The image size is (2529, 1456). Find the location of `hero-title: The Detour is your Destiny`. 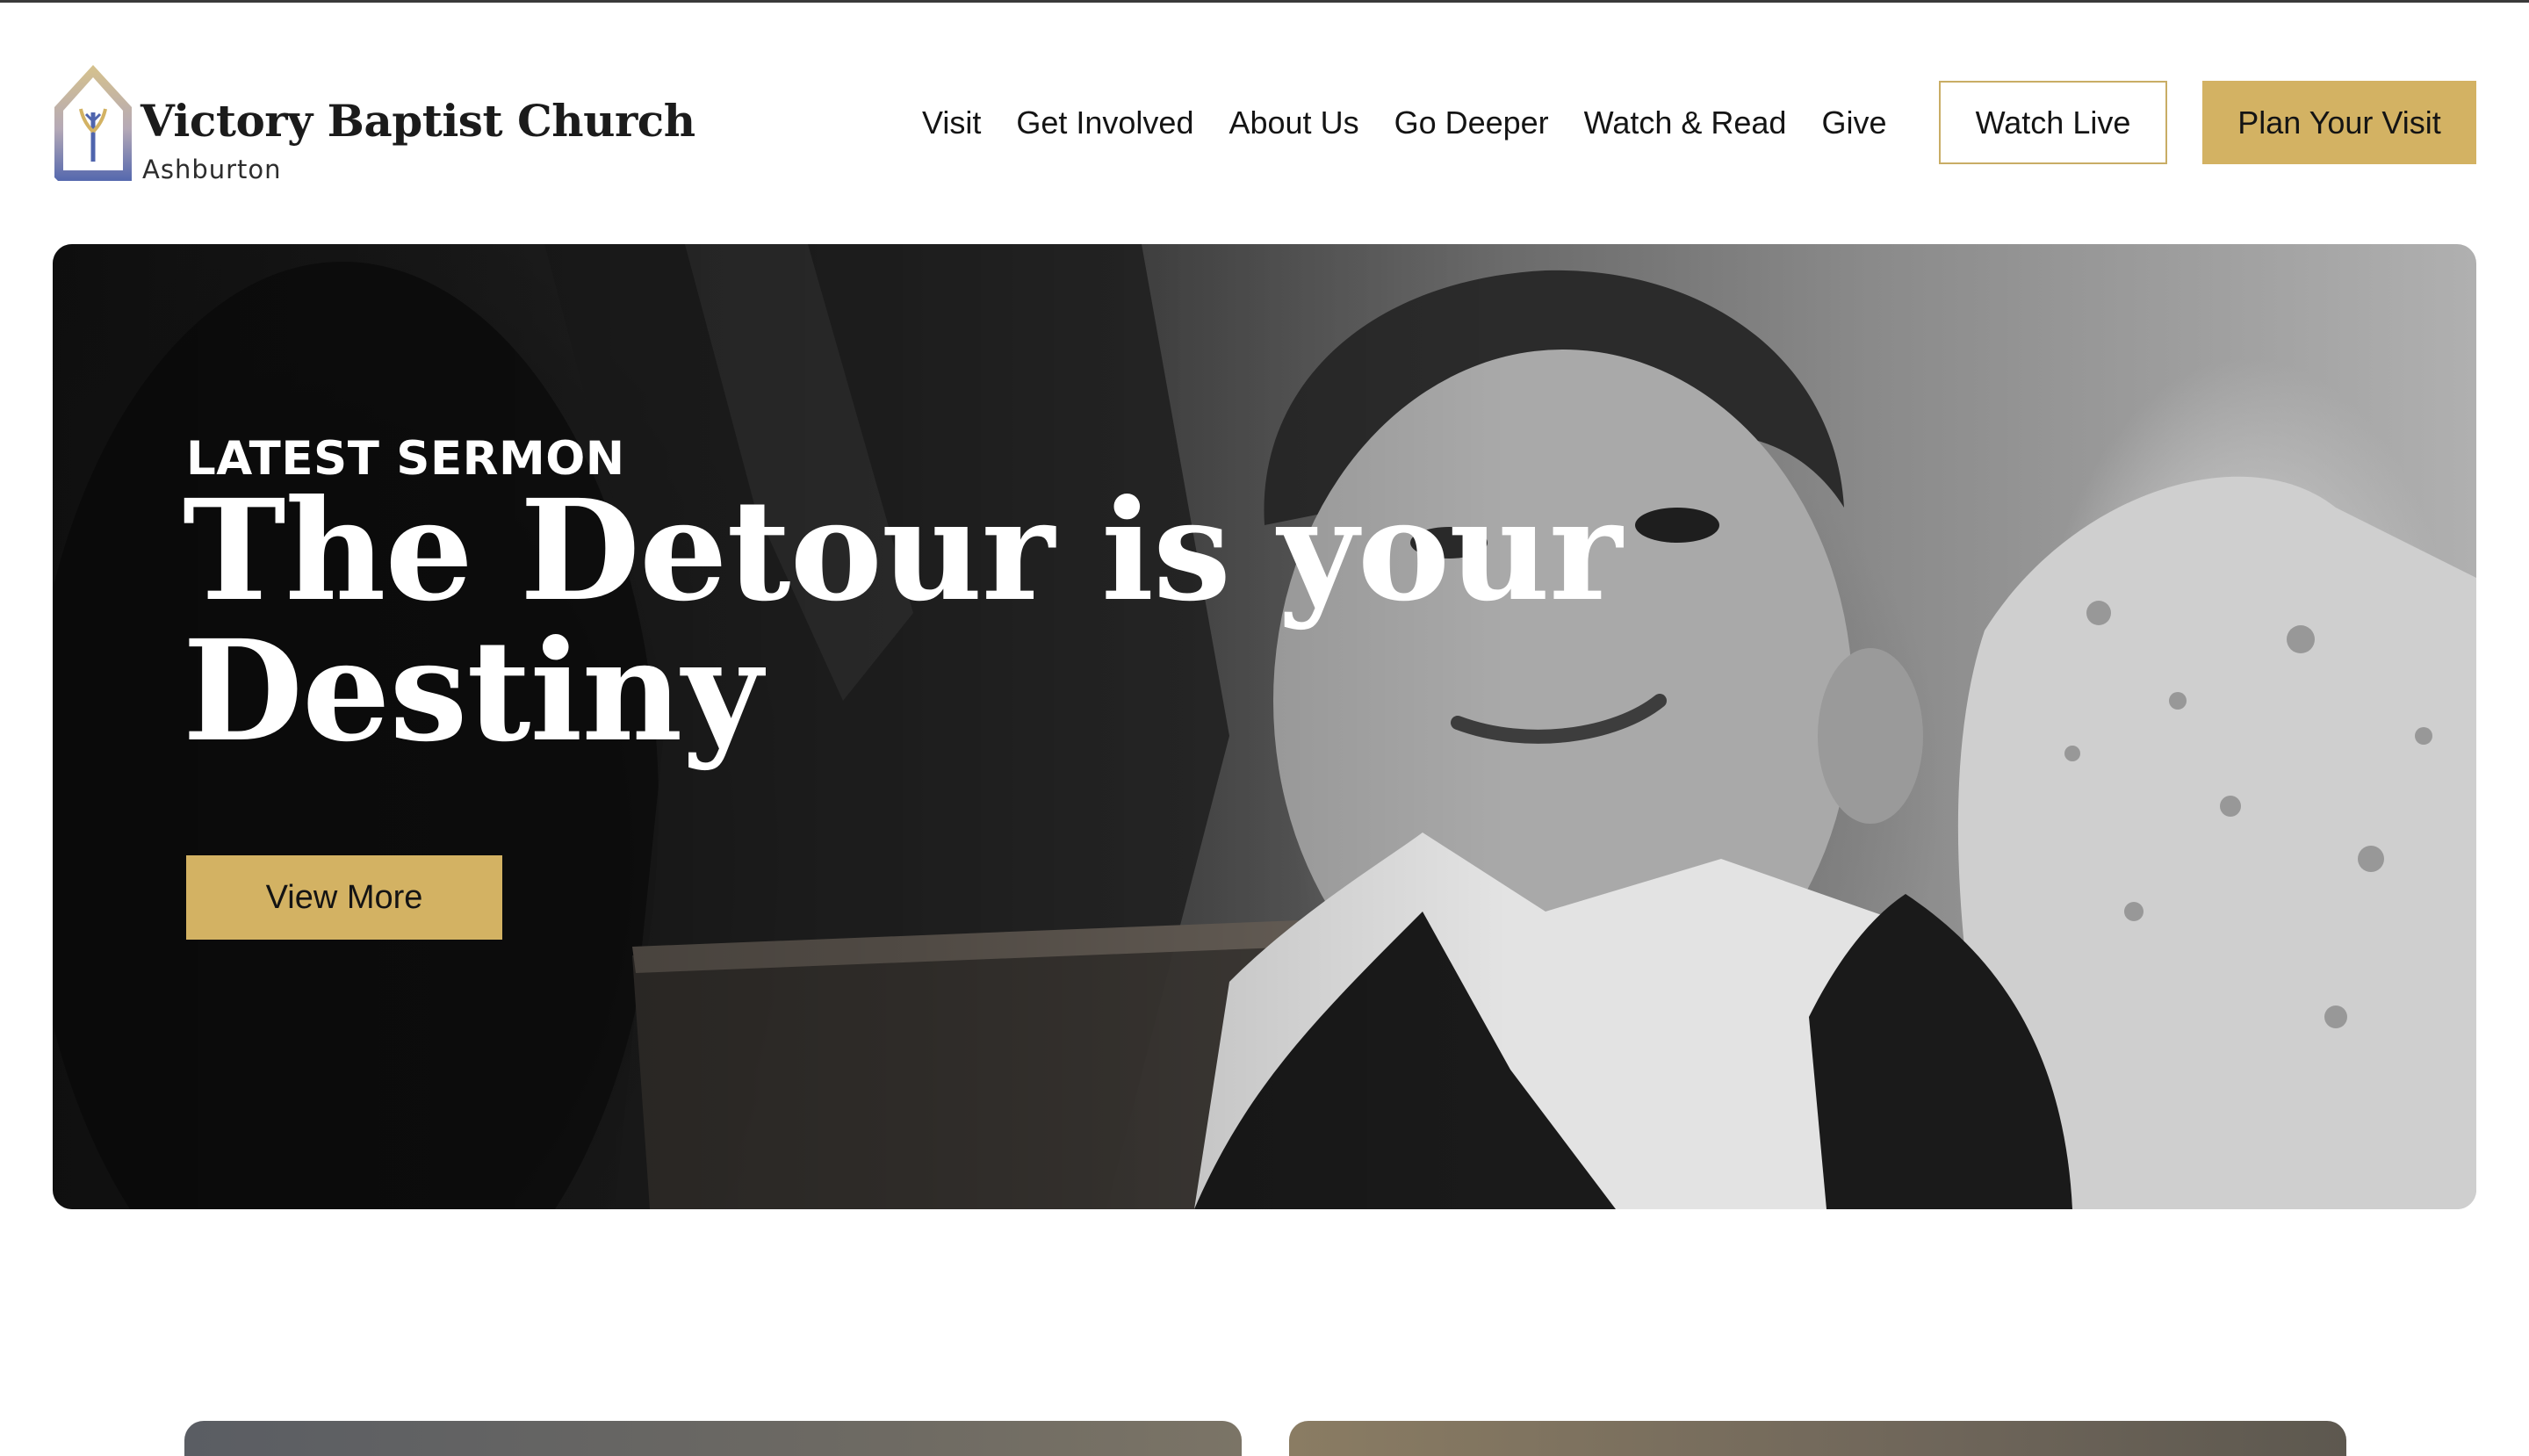

hero-title: The Detour is your Destiny is located at coordinates (902, 621).